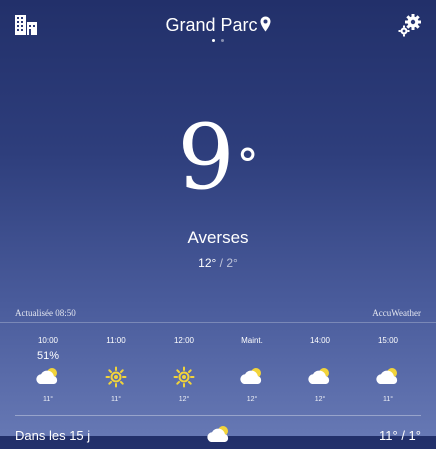  I want to click on location-title: Grand Parc, so click(218, 26).